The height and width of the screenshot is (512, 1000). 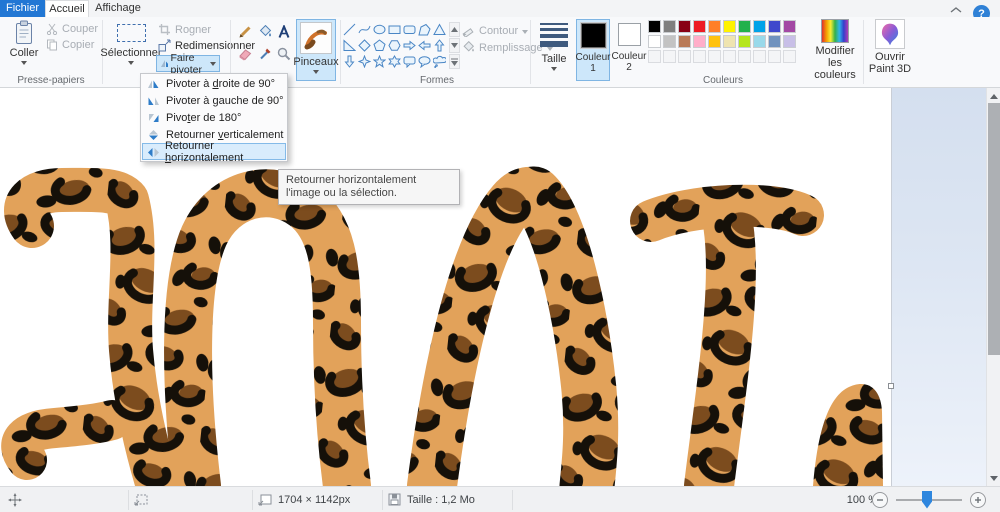 What do you see at coordinates (214, 152) in the screenshot?
I see `menu-item-flip-horizontal: Retourner horizontalement` at bounding box center [214, 152].